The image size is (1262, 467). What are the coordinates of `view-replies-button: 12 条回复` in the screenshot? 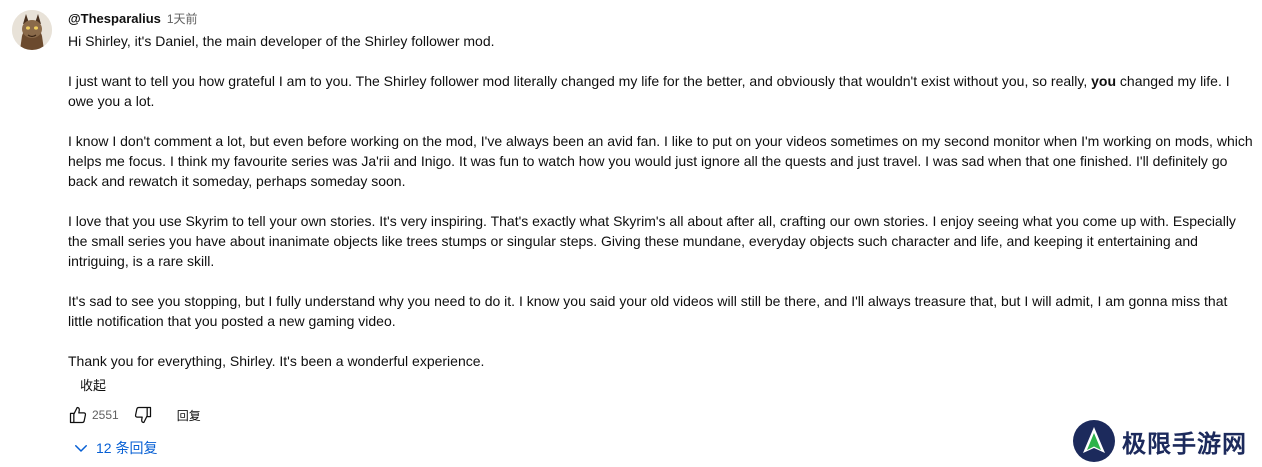 It's located at (114, 448).